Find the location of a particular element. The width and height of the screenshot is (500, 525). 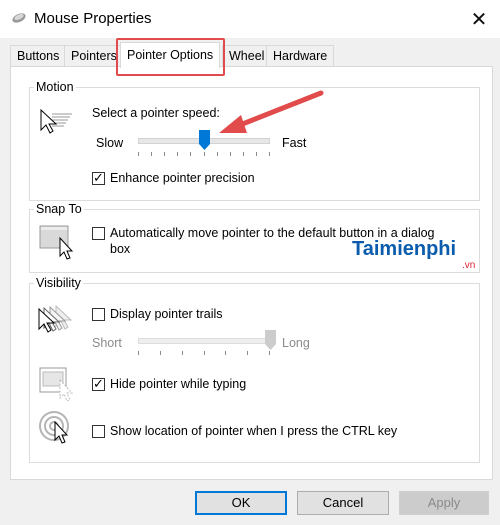

snap-to-heading: Snap To is located at coordinates (59, 209).